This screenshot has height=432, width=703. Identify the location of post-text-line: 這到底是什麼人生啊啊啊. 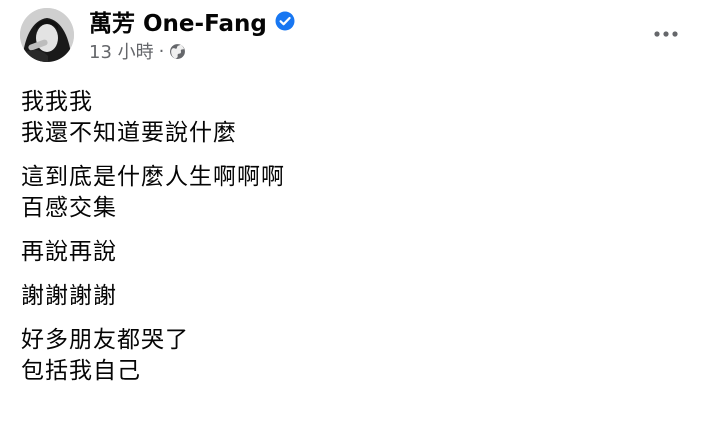
(153, 177).